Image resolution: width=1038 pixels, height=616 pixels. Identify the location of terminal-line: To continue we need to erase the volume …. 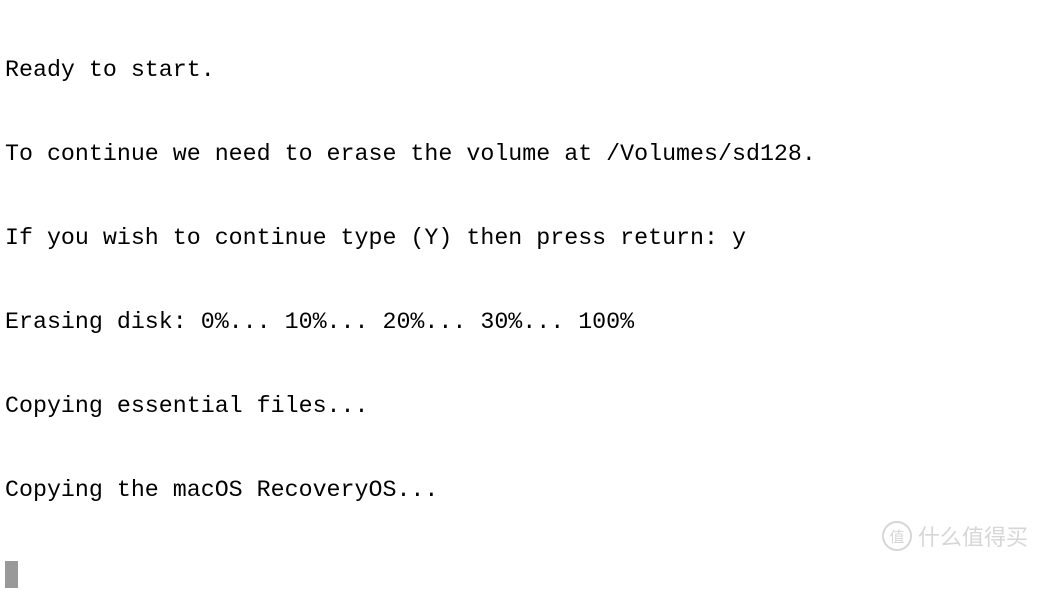
(410, 154).